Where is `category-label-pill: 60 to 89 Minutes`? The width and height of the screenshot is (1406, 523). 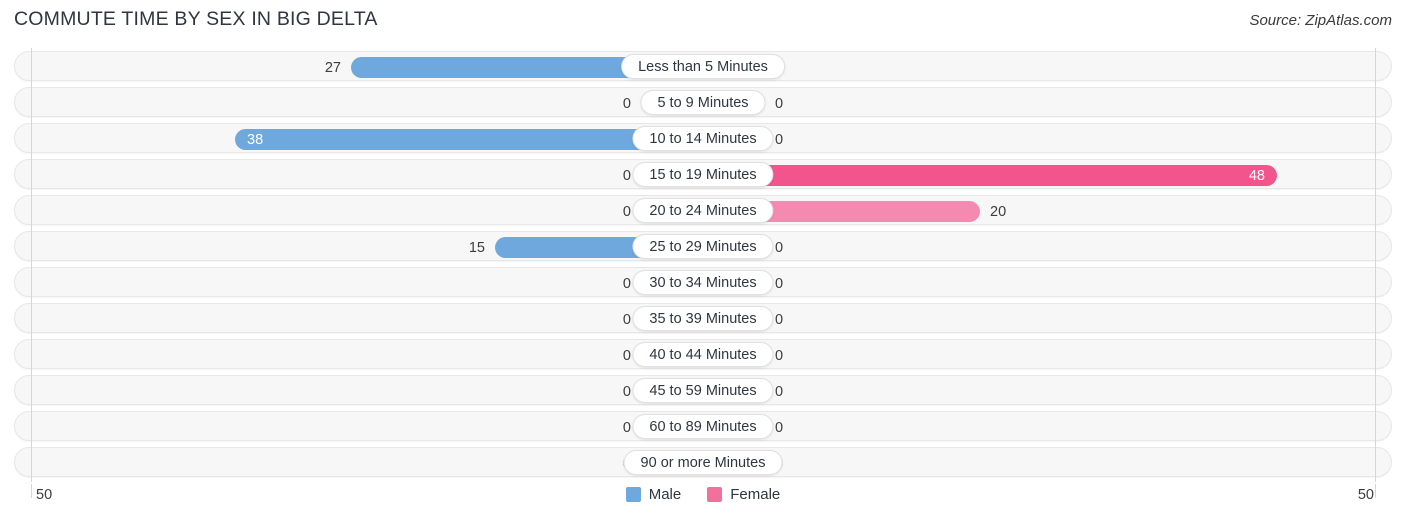
category-label-pill: 60 to 89 Minutes is located at coordinates (703, 426).